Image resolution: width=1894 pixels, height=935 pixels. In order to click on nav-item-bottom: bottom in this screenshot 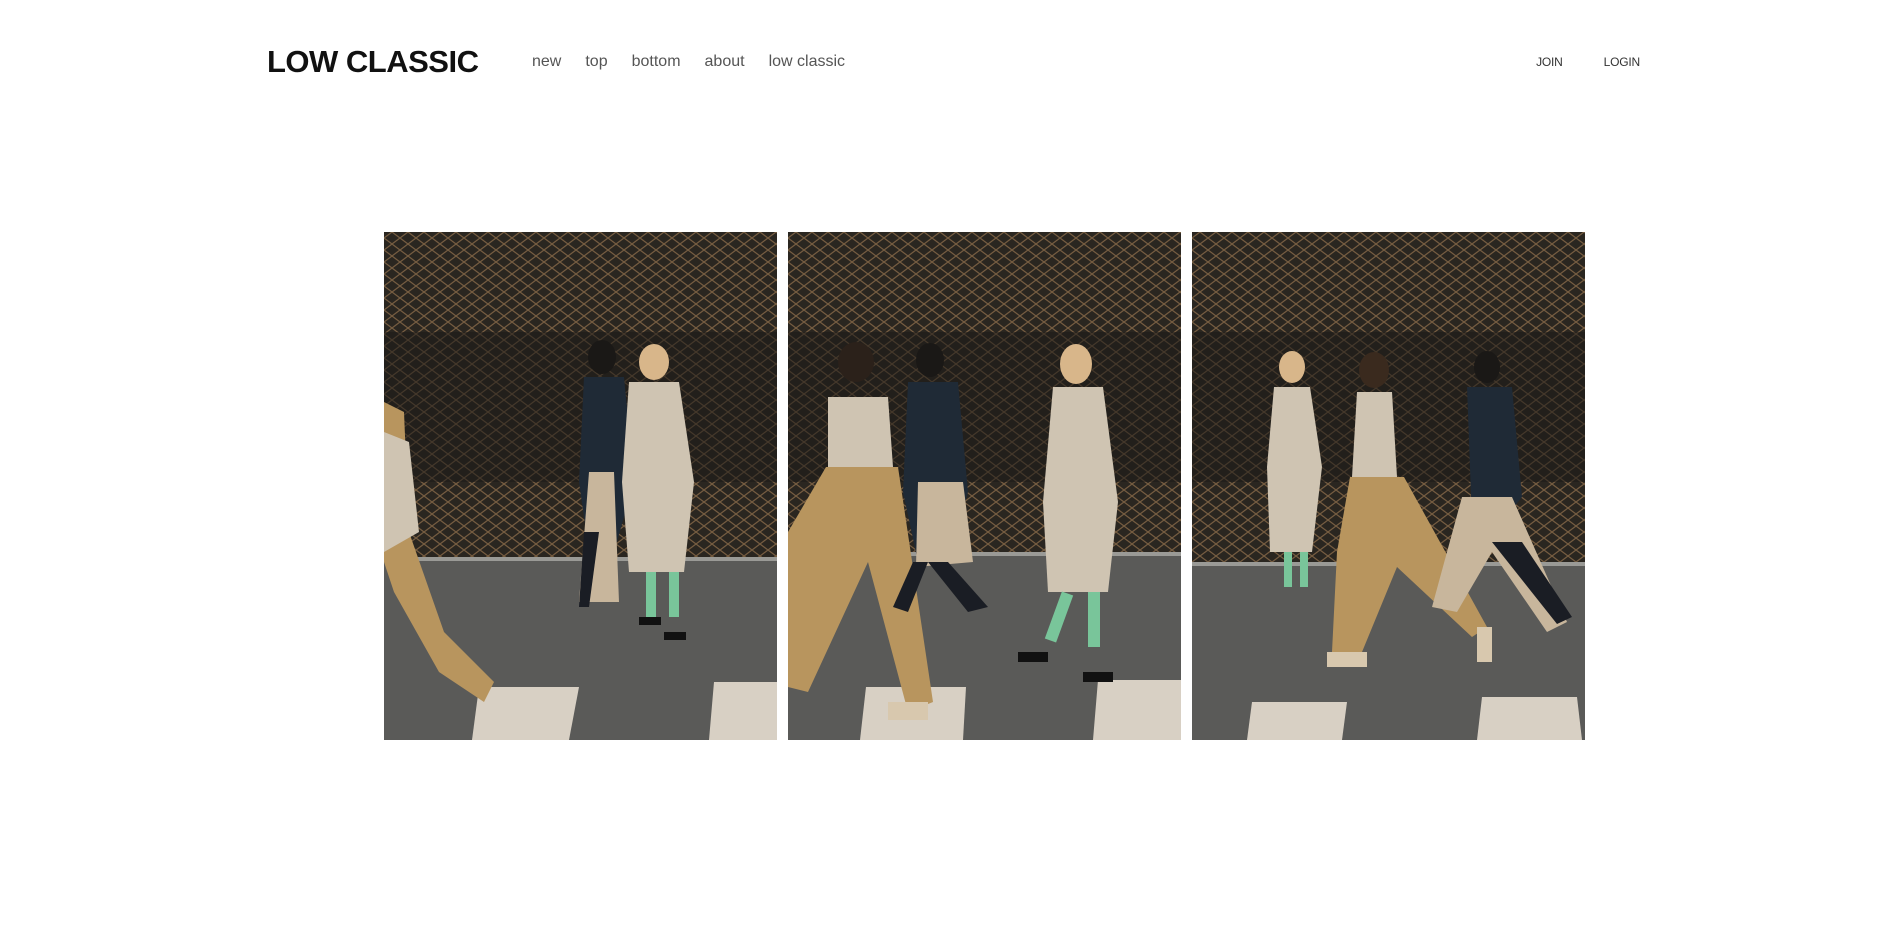, I will do `click(656, 62)`.